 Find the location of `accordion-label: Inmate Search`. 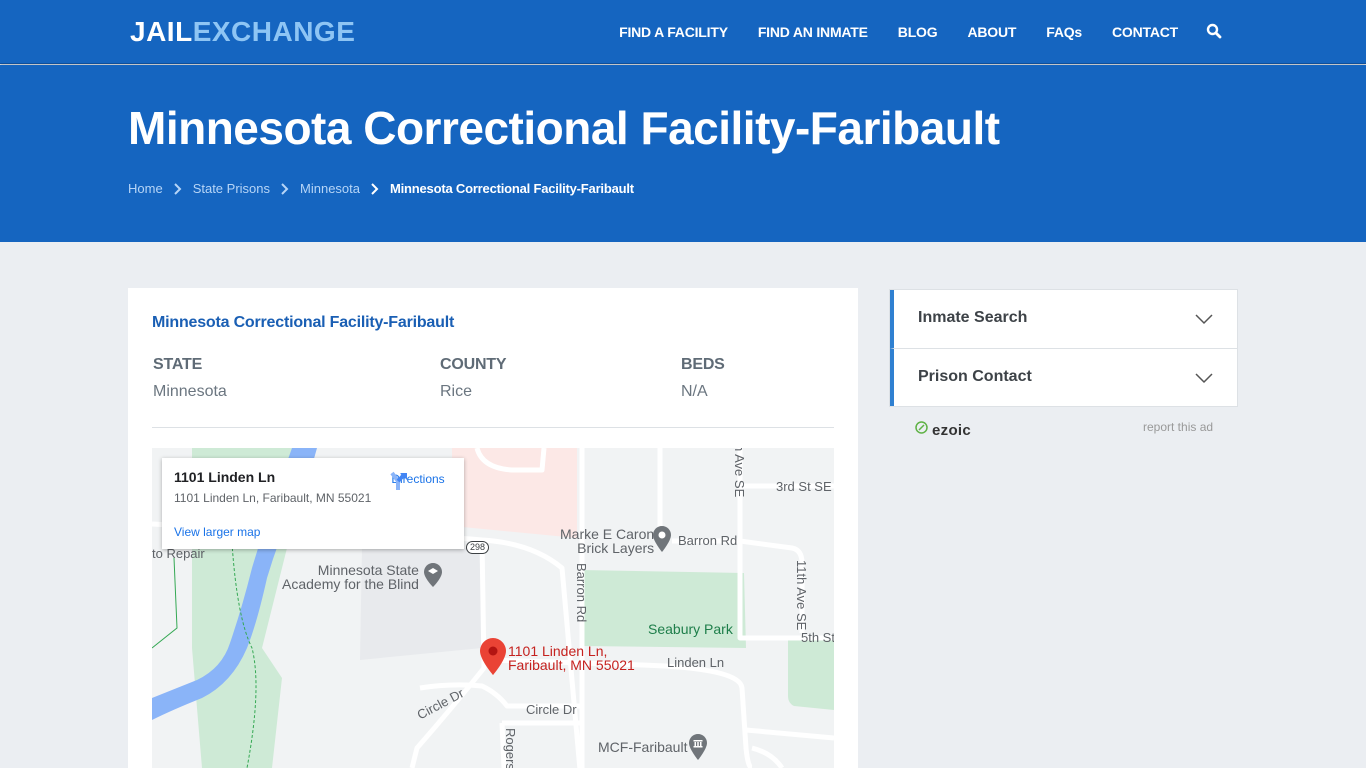

accordion-label: Inmate Search is located at coordinates (973, 317).